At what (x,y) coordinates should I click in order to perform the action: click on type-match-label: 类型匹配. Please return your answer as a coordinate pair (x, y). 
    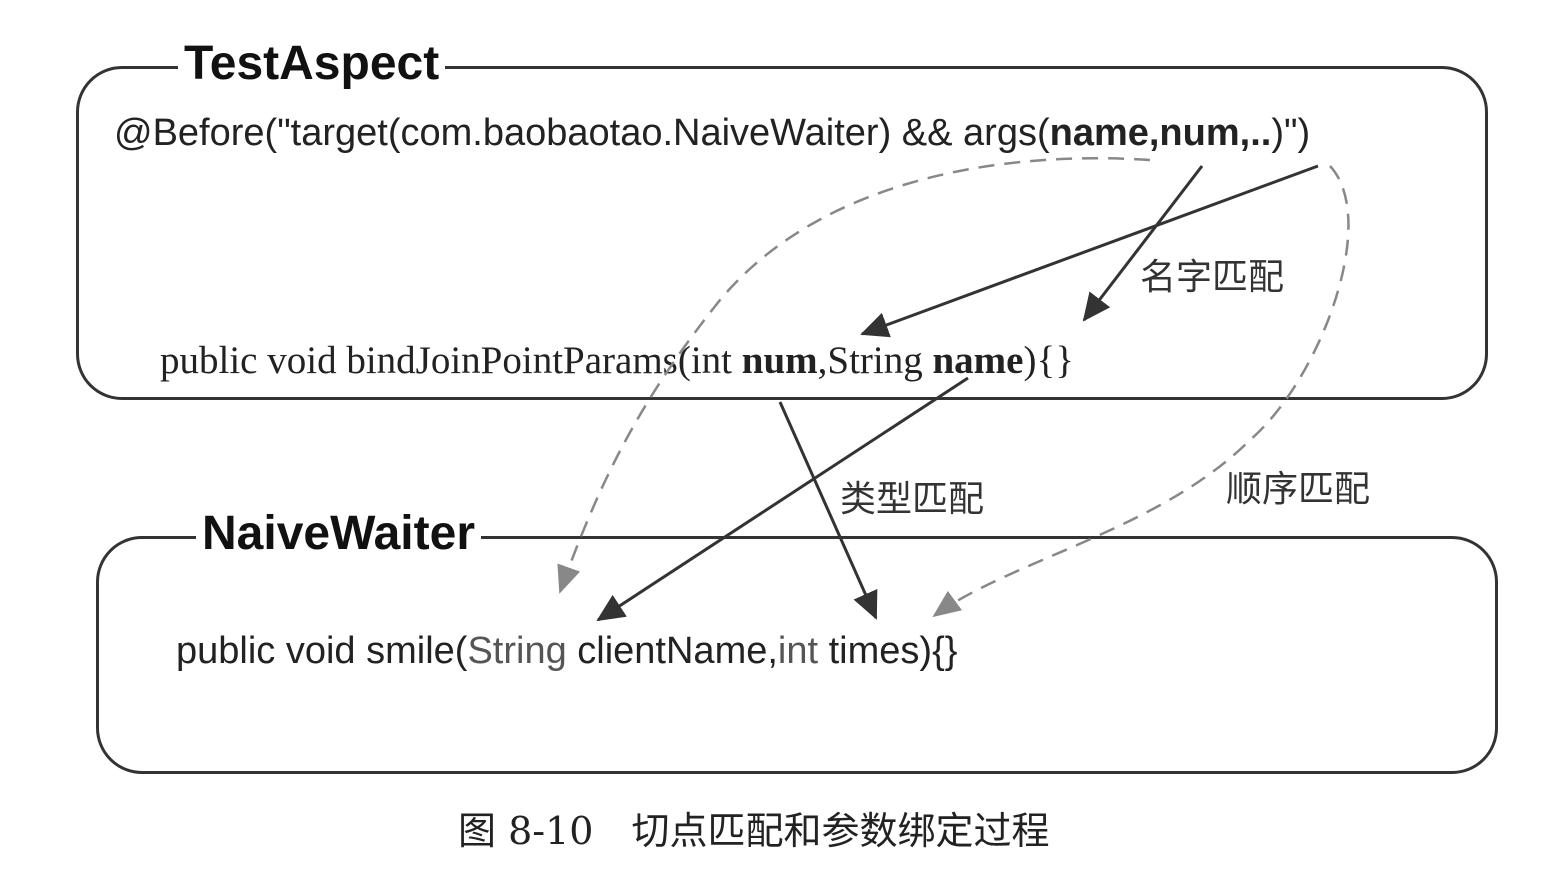
    Looking at the image, I should click on (912, 499).